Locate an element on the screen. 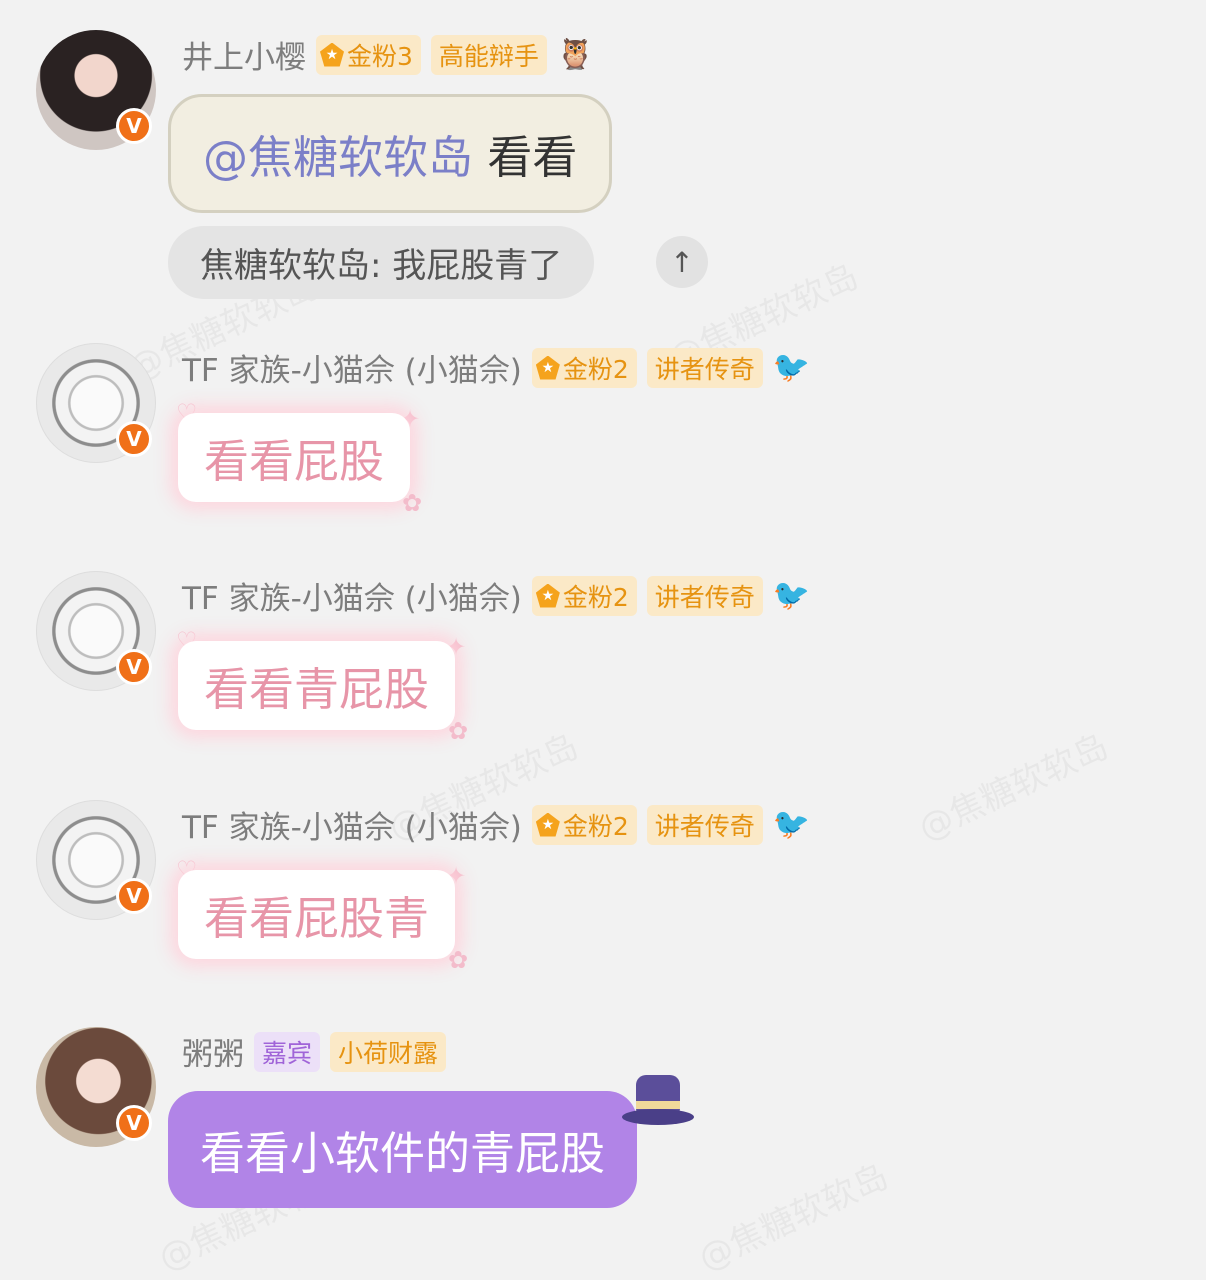 The width and height of the screenshot is (1206, 1280). guest-badge: 嘉宾 is located at coordinates (287, 1051).